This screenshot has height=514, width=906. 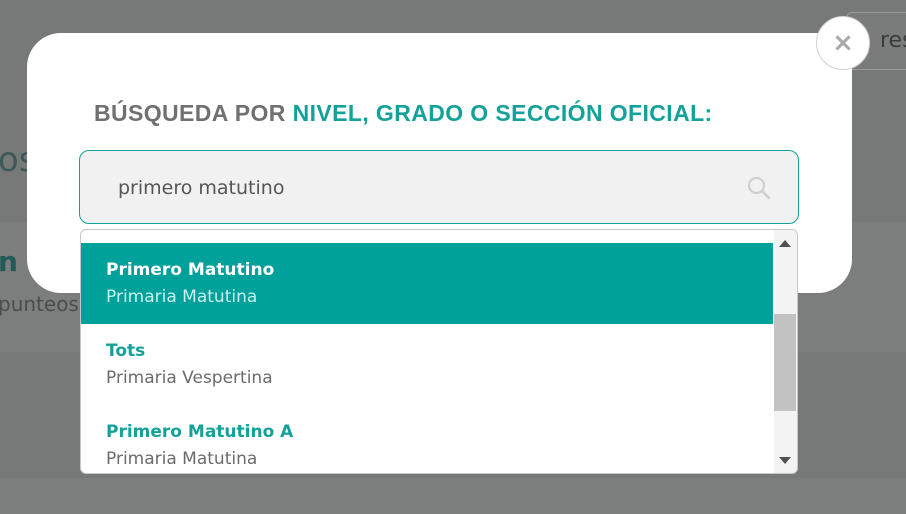 What do you see at coordinates (427, 439) in the screenshot?
I see `result-item: Primero Matutino A Primaria Matutina` at bounding box center [427, 439].